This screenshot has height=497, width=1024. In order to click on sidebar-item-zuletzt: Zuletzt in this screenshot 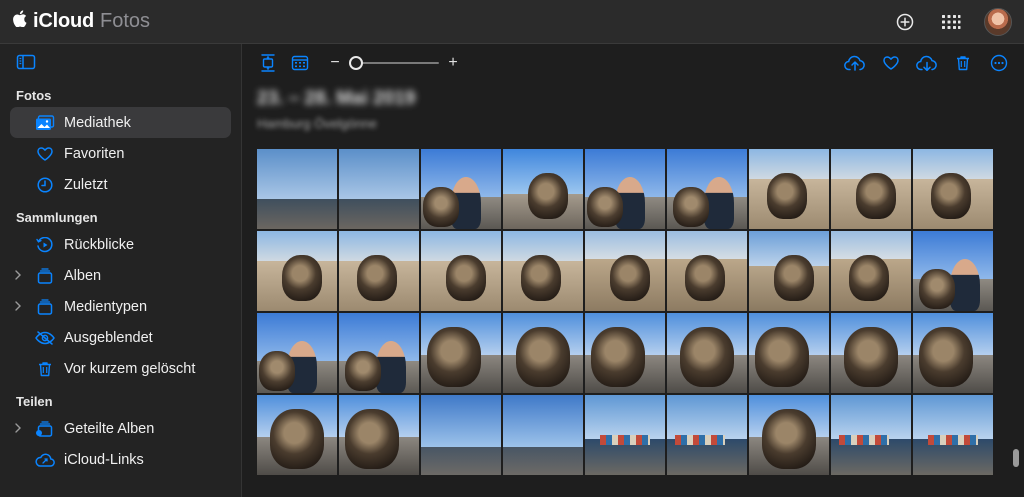, I will do `click(120, 184)`.